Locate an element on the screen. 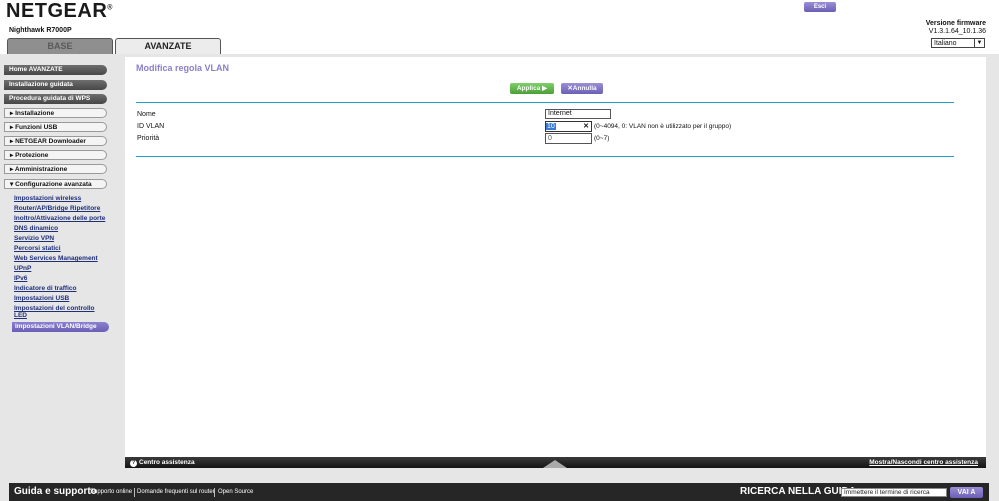  sidebar-section-advanced-setup: ▾ Configurazione avanzata is located at coordinates (55, 184).